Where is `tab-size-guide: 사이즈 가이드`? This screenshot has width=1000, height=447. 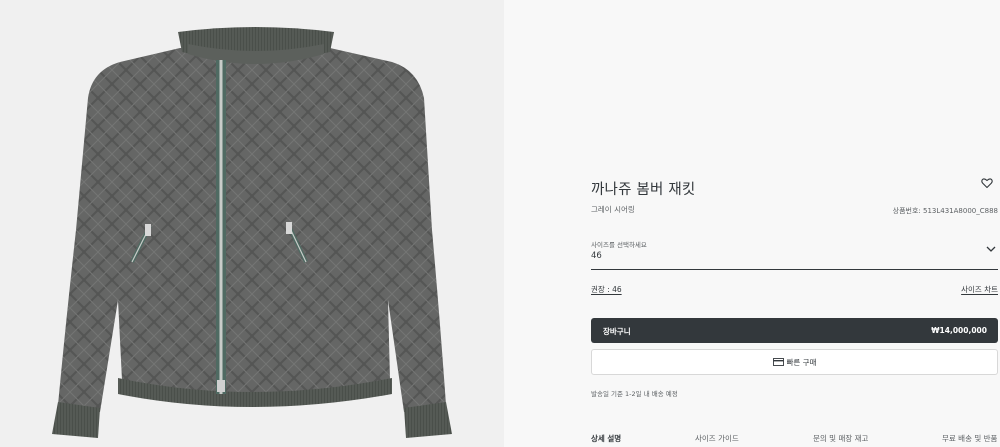
tab-size-guide: 사이즈 가이드 is located at coordinates (717, 438).